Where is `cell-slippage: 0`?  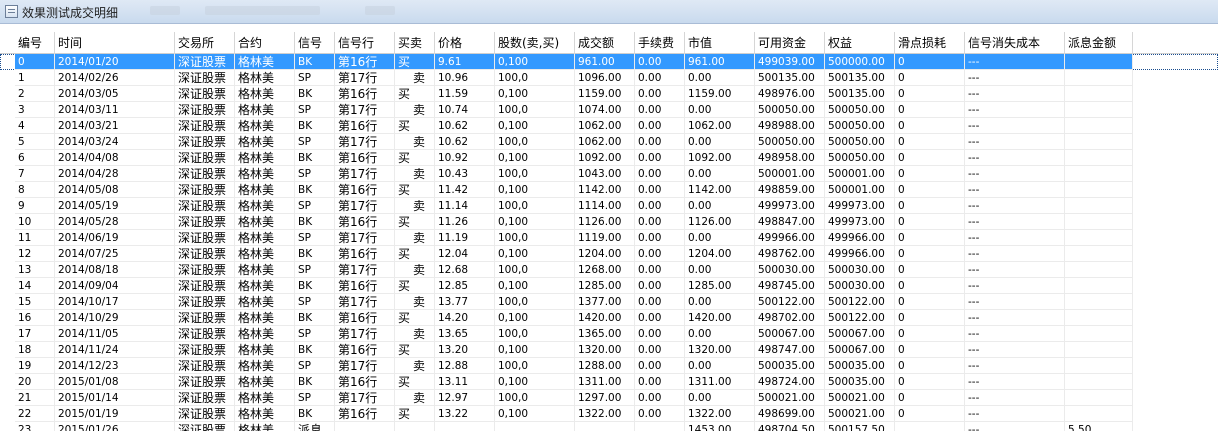
cell-slippage: 0 is located at coordinates (930, 62).